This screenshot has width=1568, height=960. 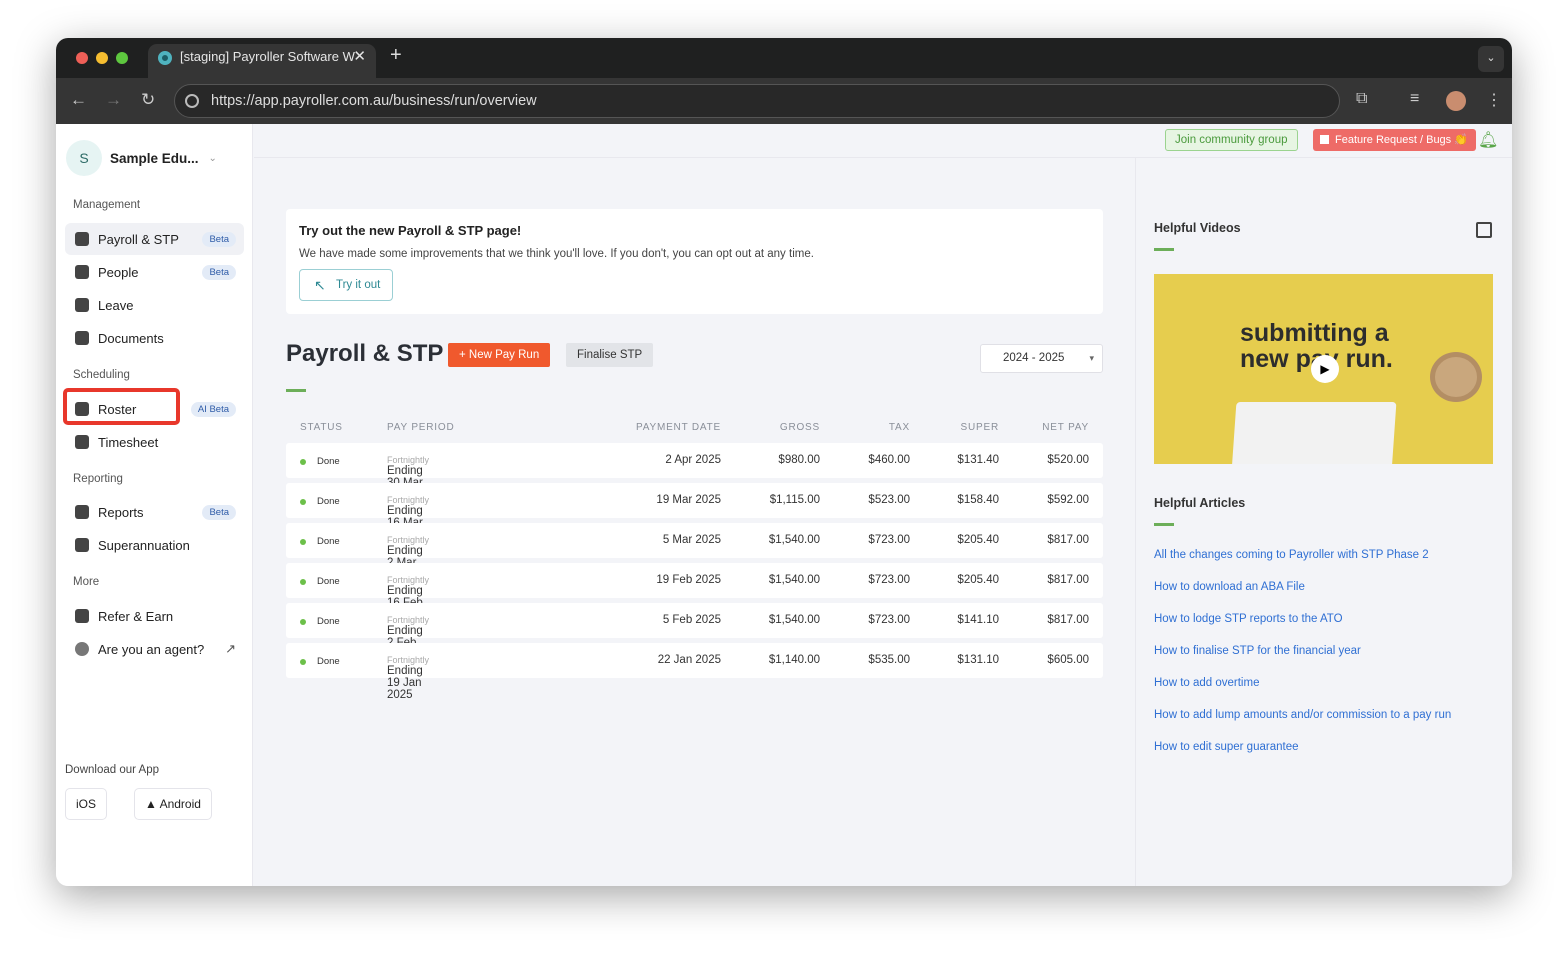 What do you see at coordinates (346, 285) in the screenshot?
I see `try-it-out-button: Try it out` at bounding box center [346, 285].